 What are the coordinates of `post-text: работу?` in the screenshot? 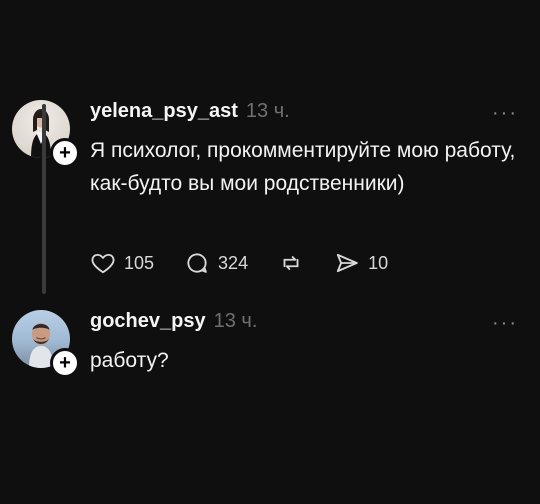 It's located at (129, 360).